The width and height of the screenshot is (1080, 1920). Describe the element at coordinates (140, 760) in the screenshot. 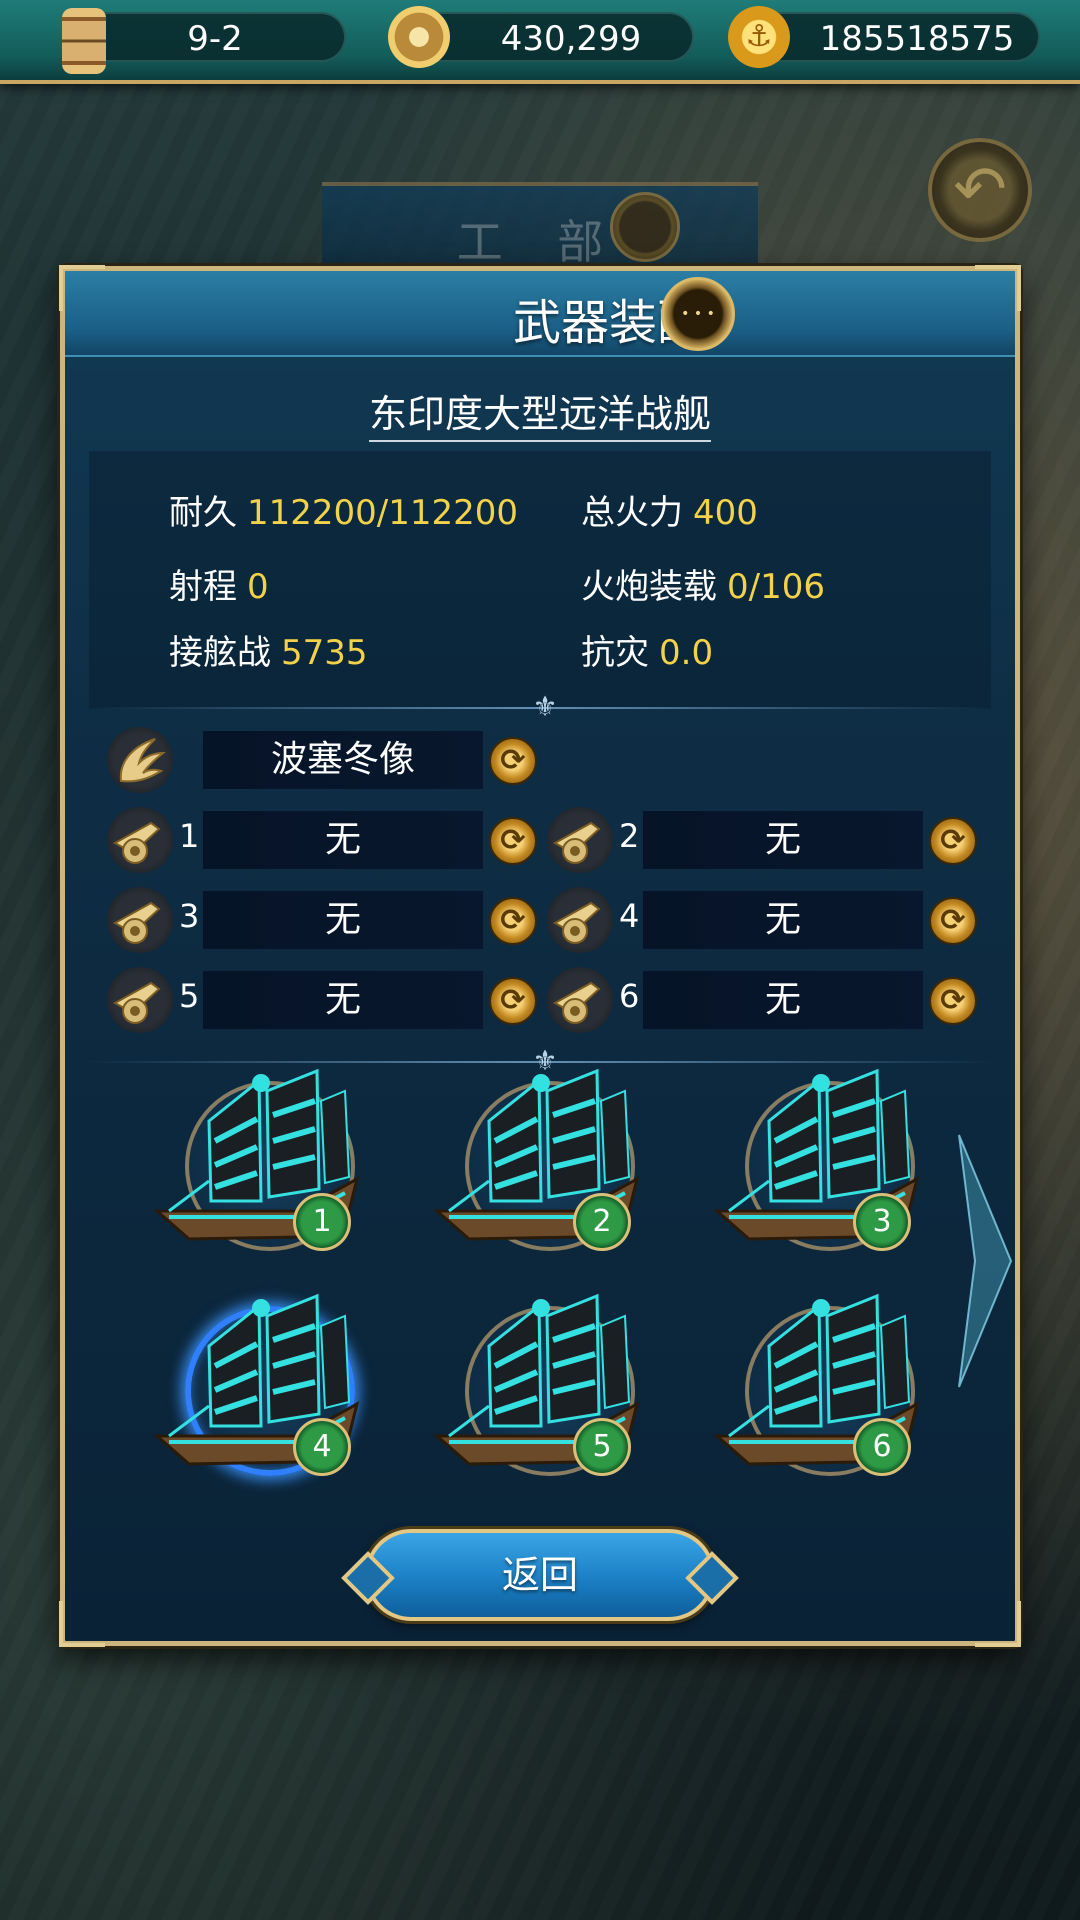

I see `wing-icon` at that location.